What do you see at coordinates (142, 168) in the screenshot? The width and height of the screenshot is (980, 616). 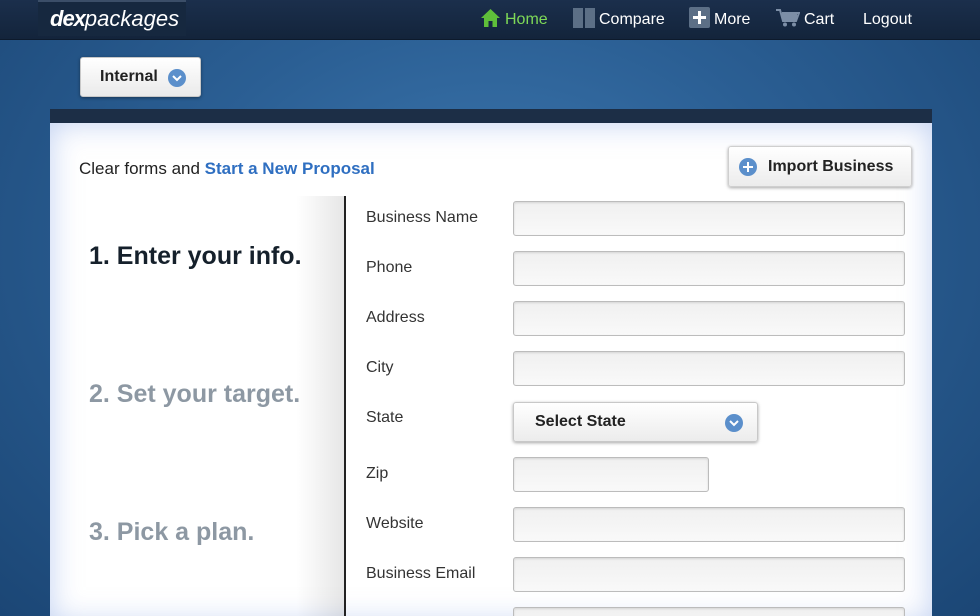 I see `clear-forms-label: Clear forms and` at bounding box center [142, 168].